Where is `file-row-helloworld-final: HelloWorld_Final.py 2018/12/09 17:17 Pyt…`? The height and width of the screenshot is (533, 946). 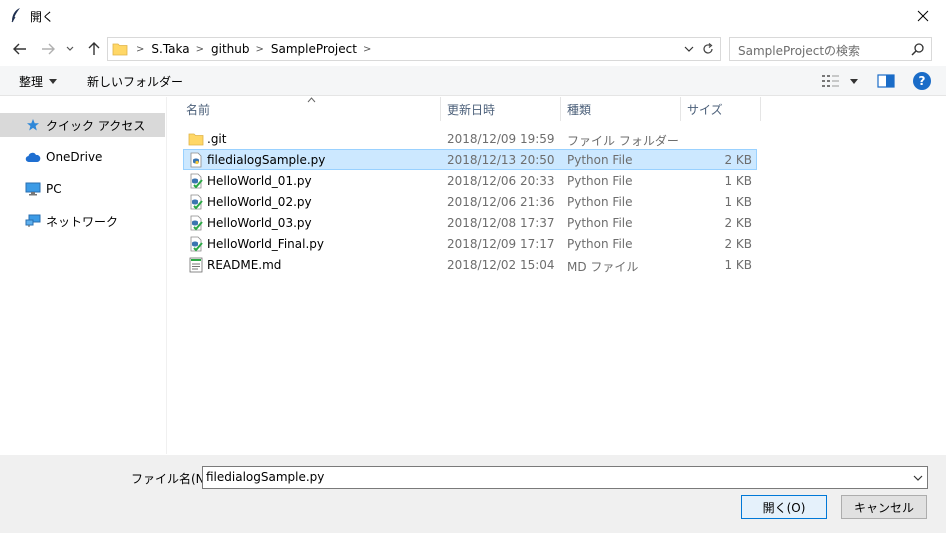 file-row-helloworld-final: HelloWorld_Final.py 2018/12/09 17:17 Pyt… is located at coordinates (470, 243).